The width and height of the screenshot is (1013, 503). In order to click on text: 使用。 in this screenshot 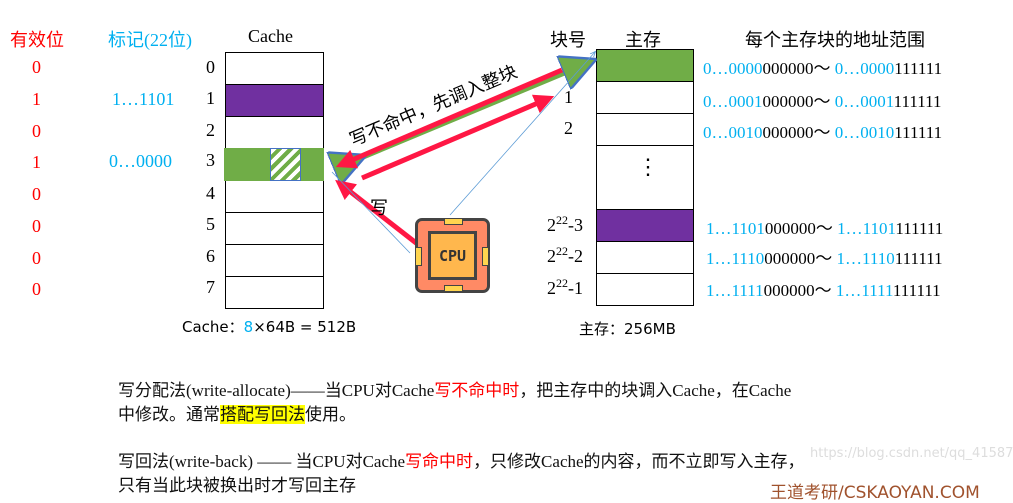, I will do `click(330, 414)`.